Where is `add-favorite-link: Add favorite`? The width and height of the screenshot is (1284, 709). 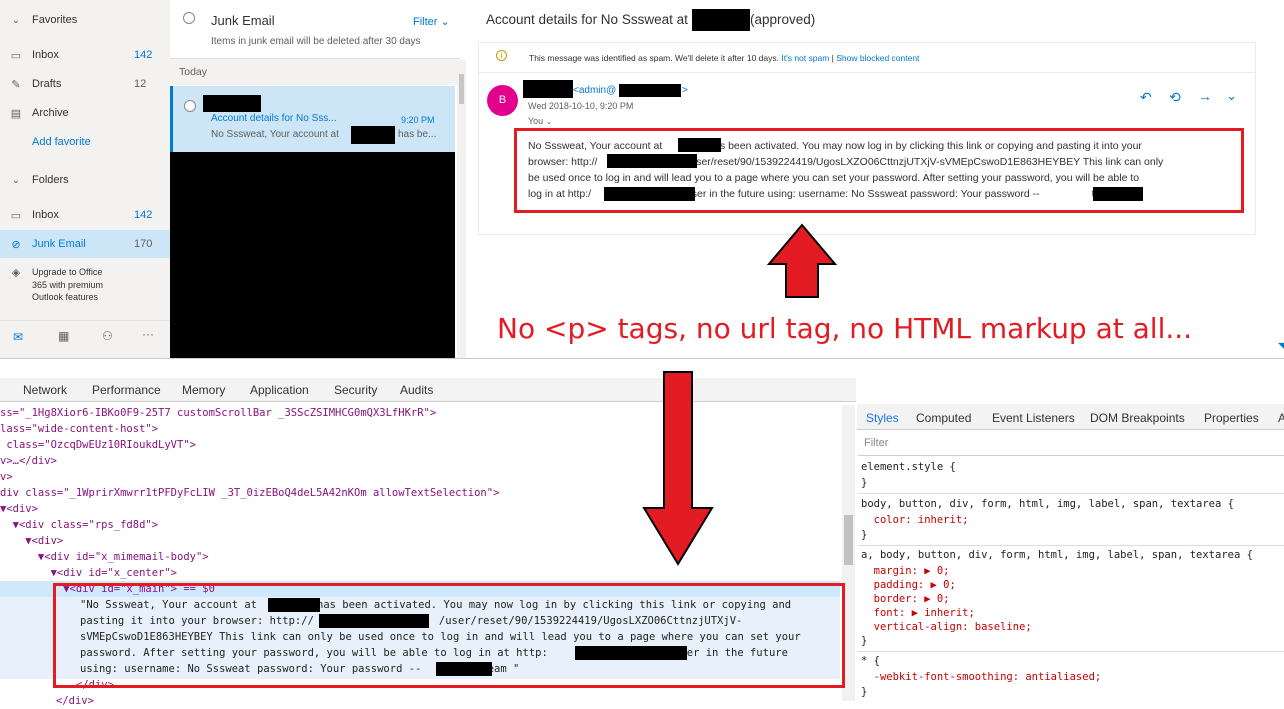
add-favorite-link: Add favorite is located at coordinates (85, 142).